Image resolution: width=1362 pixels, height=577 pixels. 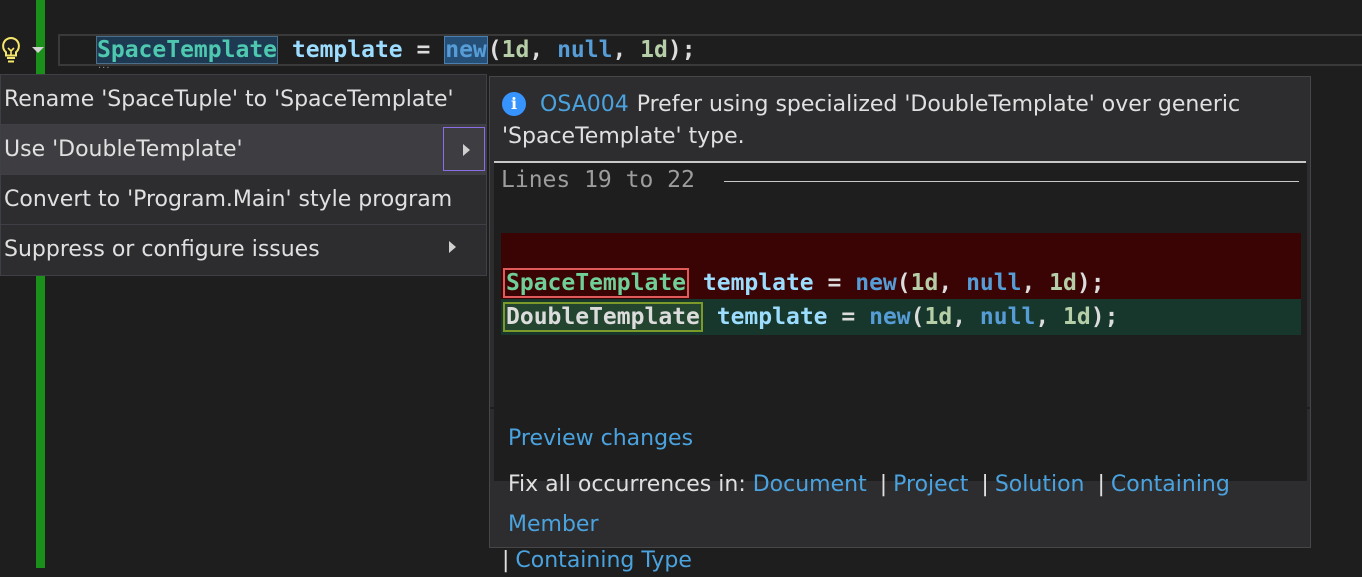 I want to click on menu-item-convert-program-main: Convert to 'Program.Main' style program, so click(x=243, y=200).